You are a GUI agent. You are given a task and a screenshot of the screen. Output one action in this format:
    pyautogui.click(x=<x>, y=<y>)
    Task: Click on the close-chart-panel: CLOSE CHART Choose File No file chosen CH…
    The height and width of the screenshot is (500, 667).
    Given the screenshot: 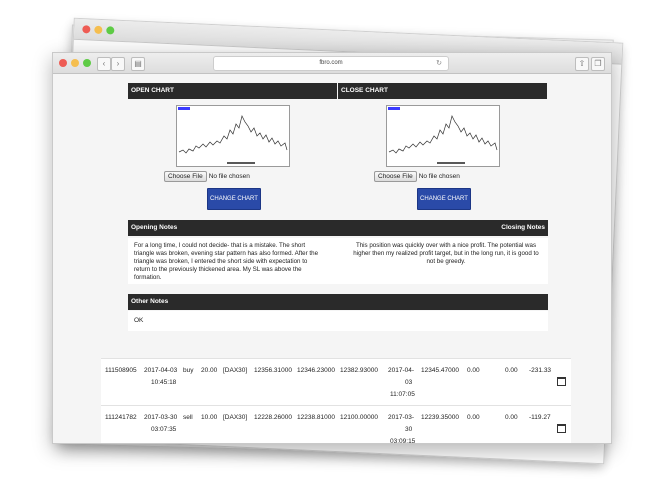 What is the action you would take?
    pyautogui.click(x=442, y=146)
    